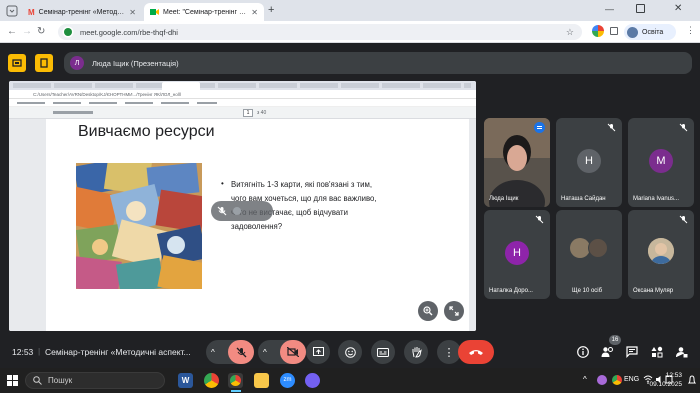  I want to click on document-icon, so click(44, 63).